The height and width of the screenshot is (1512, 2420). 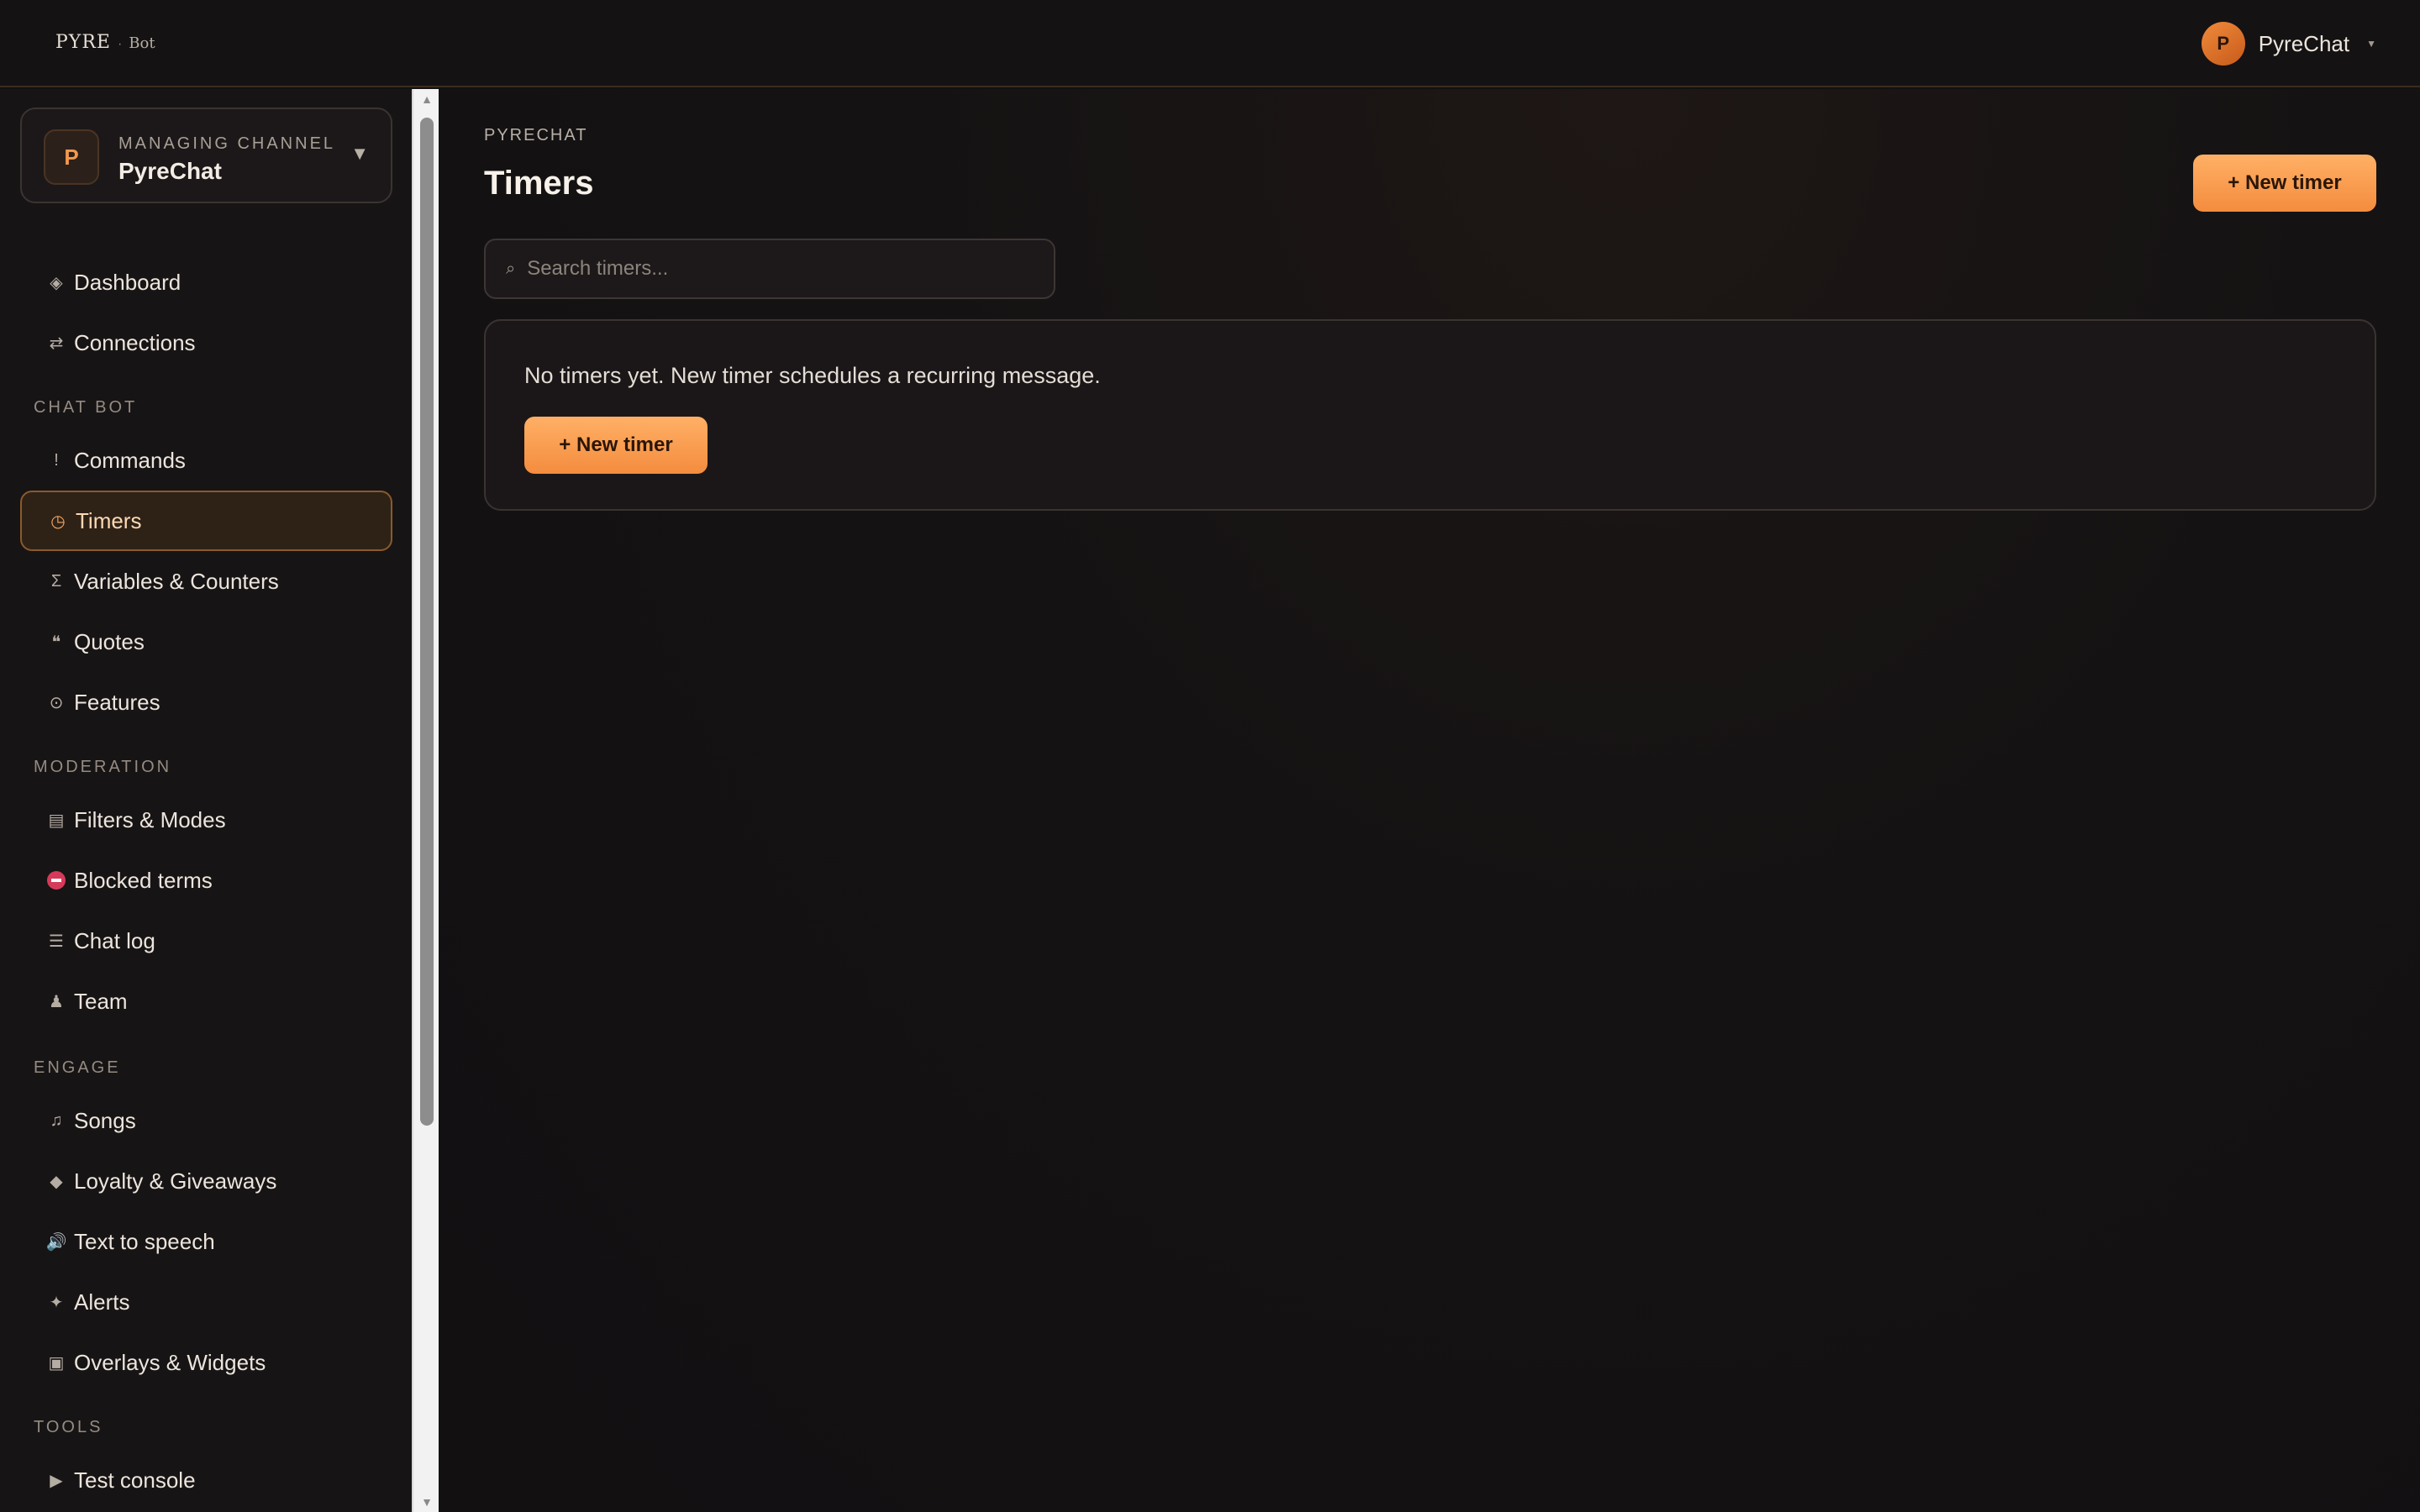 I want to click on sidebar-item-loyalty: ◆ Loyalty & Giveaways, so click(x=206, y=1181).